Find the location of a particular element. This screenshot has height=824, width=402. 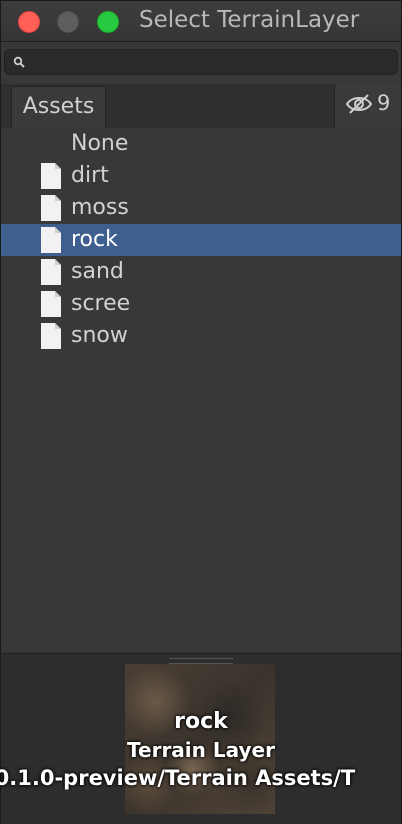

eye-slash-icon is located at coordinates (359, 104).